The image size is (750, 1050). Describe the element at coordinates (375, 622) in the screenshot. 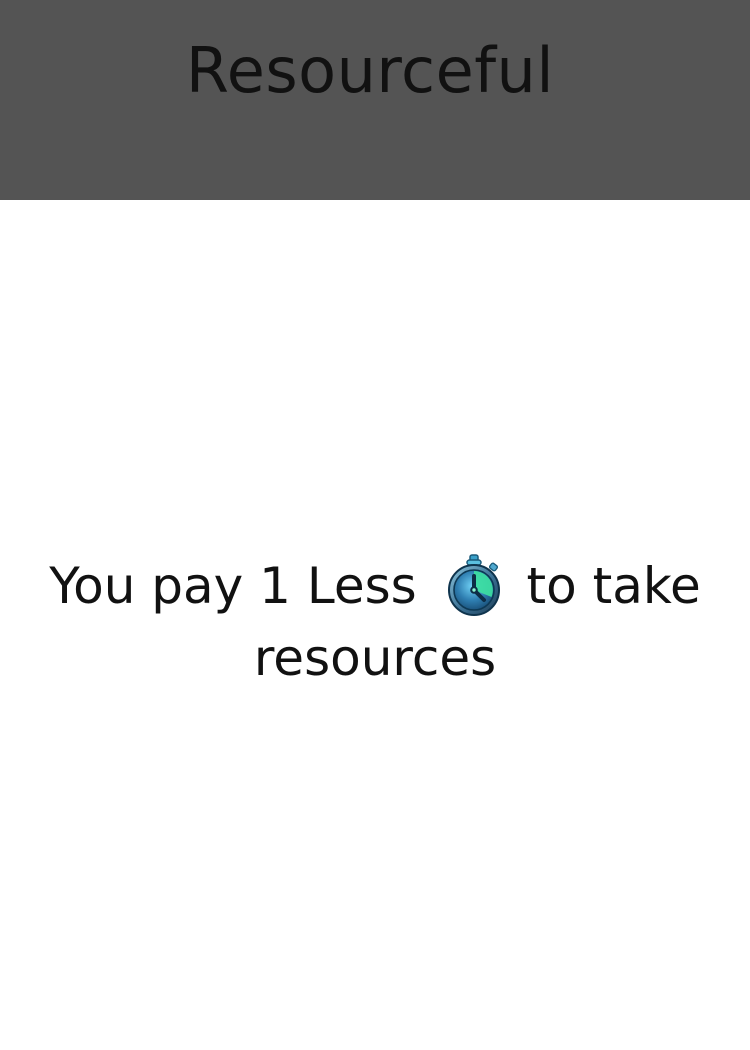

I see `card-description: You pay 1 Less to take resources` at that location.